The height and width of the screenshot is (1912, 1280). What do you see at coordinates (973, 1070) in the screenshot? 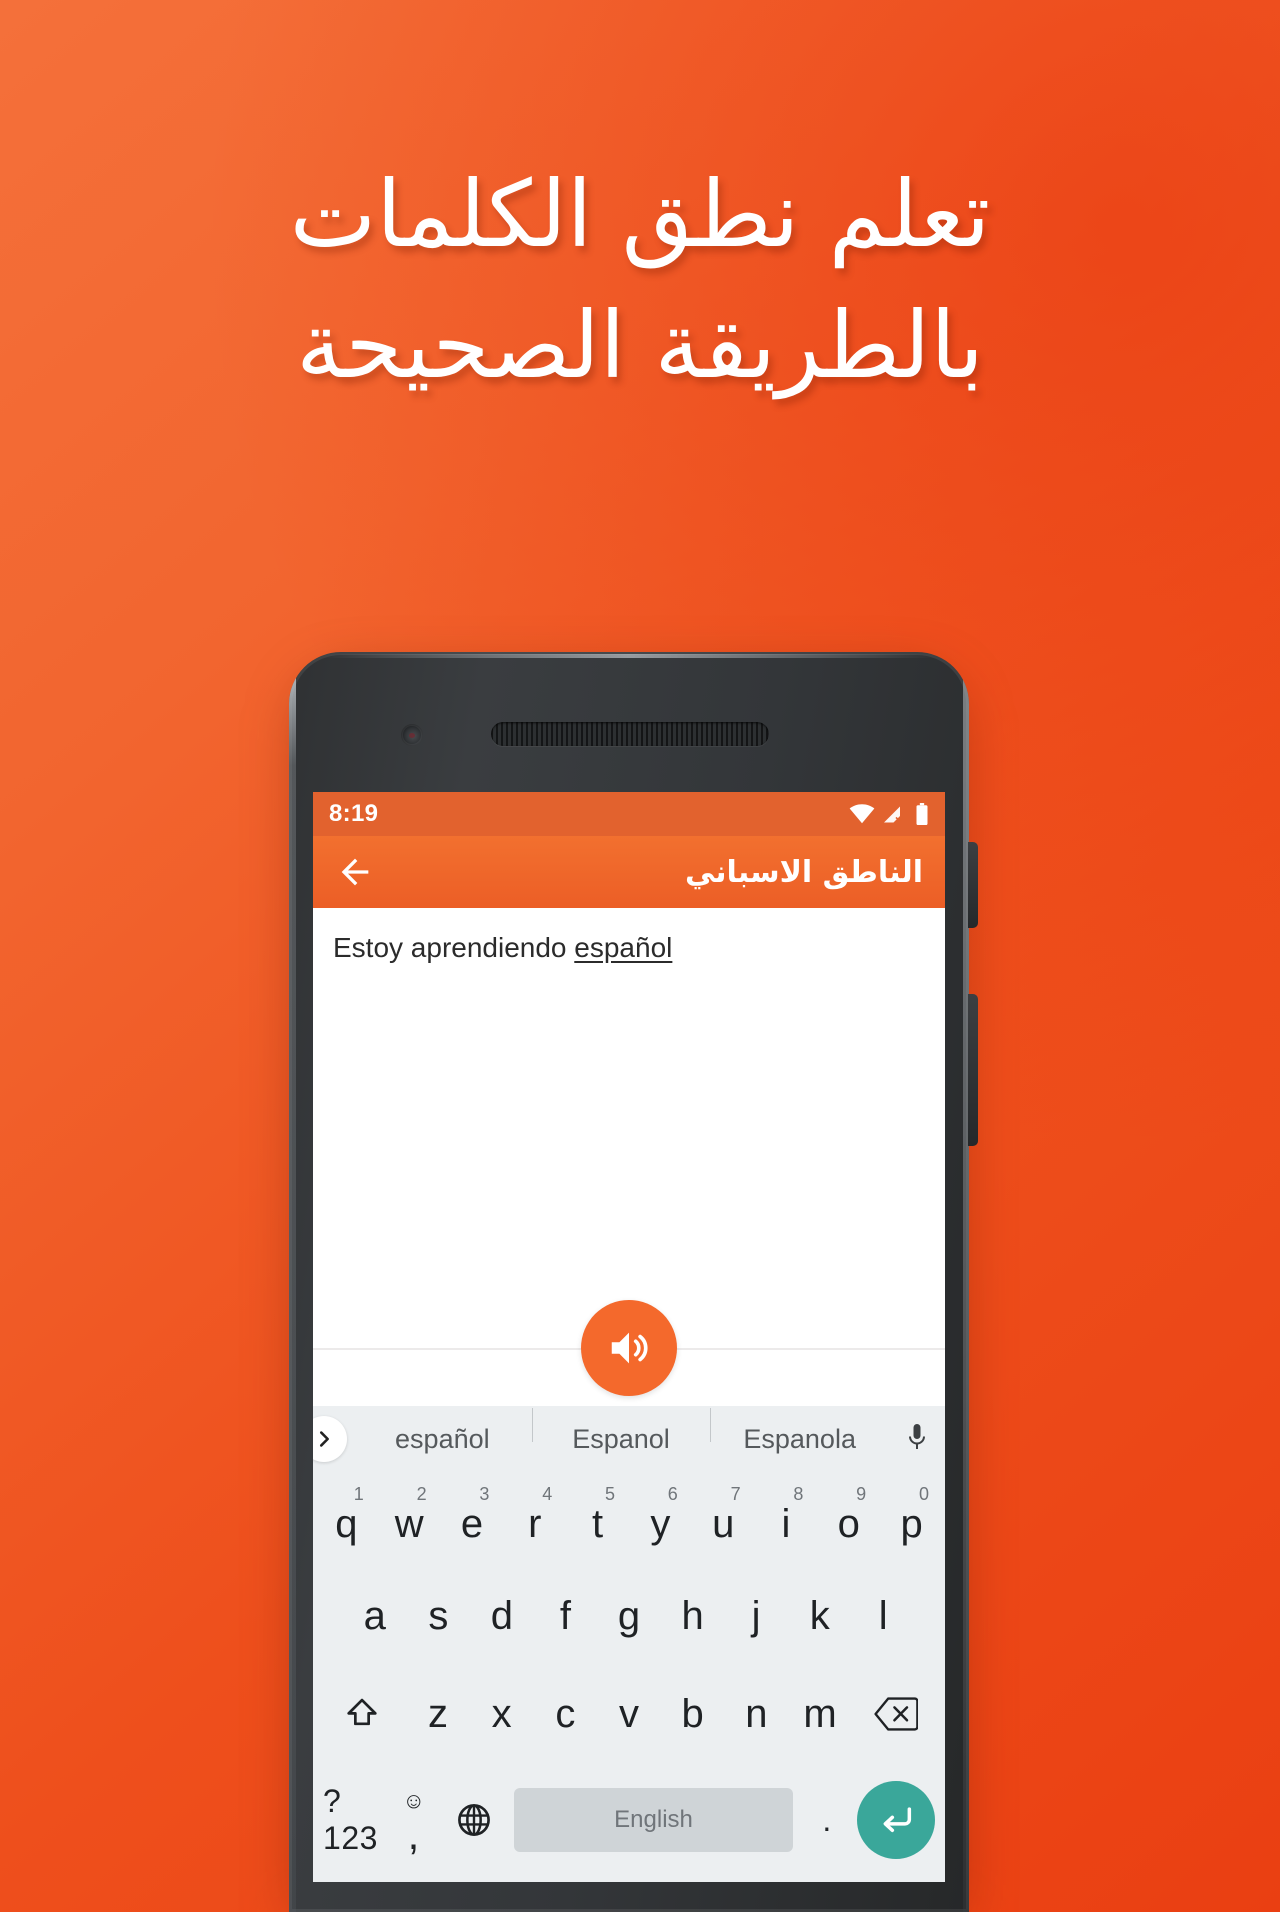
I see `phone-volume-button` at bounding box center [973, 1070].